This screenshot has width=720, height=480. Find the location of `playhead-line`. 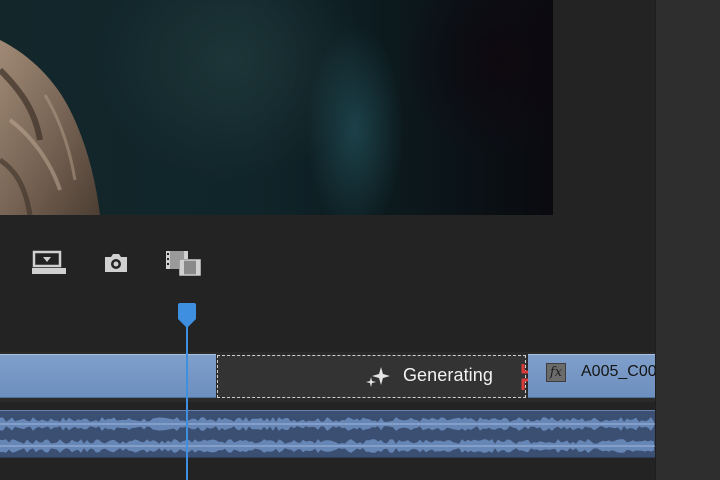

playhead-line is located at coordinates (187, 402).